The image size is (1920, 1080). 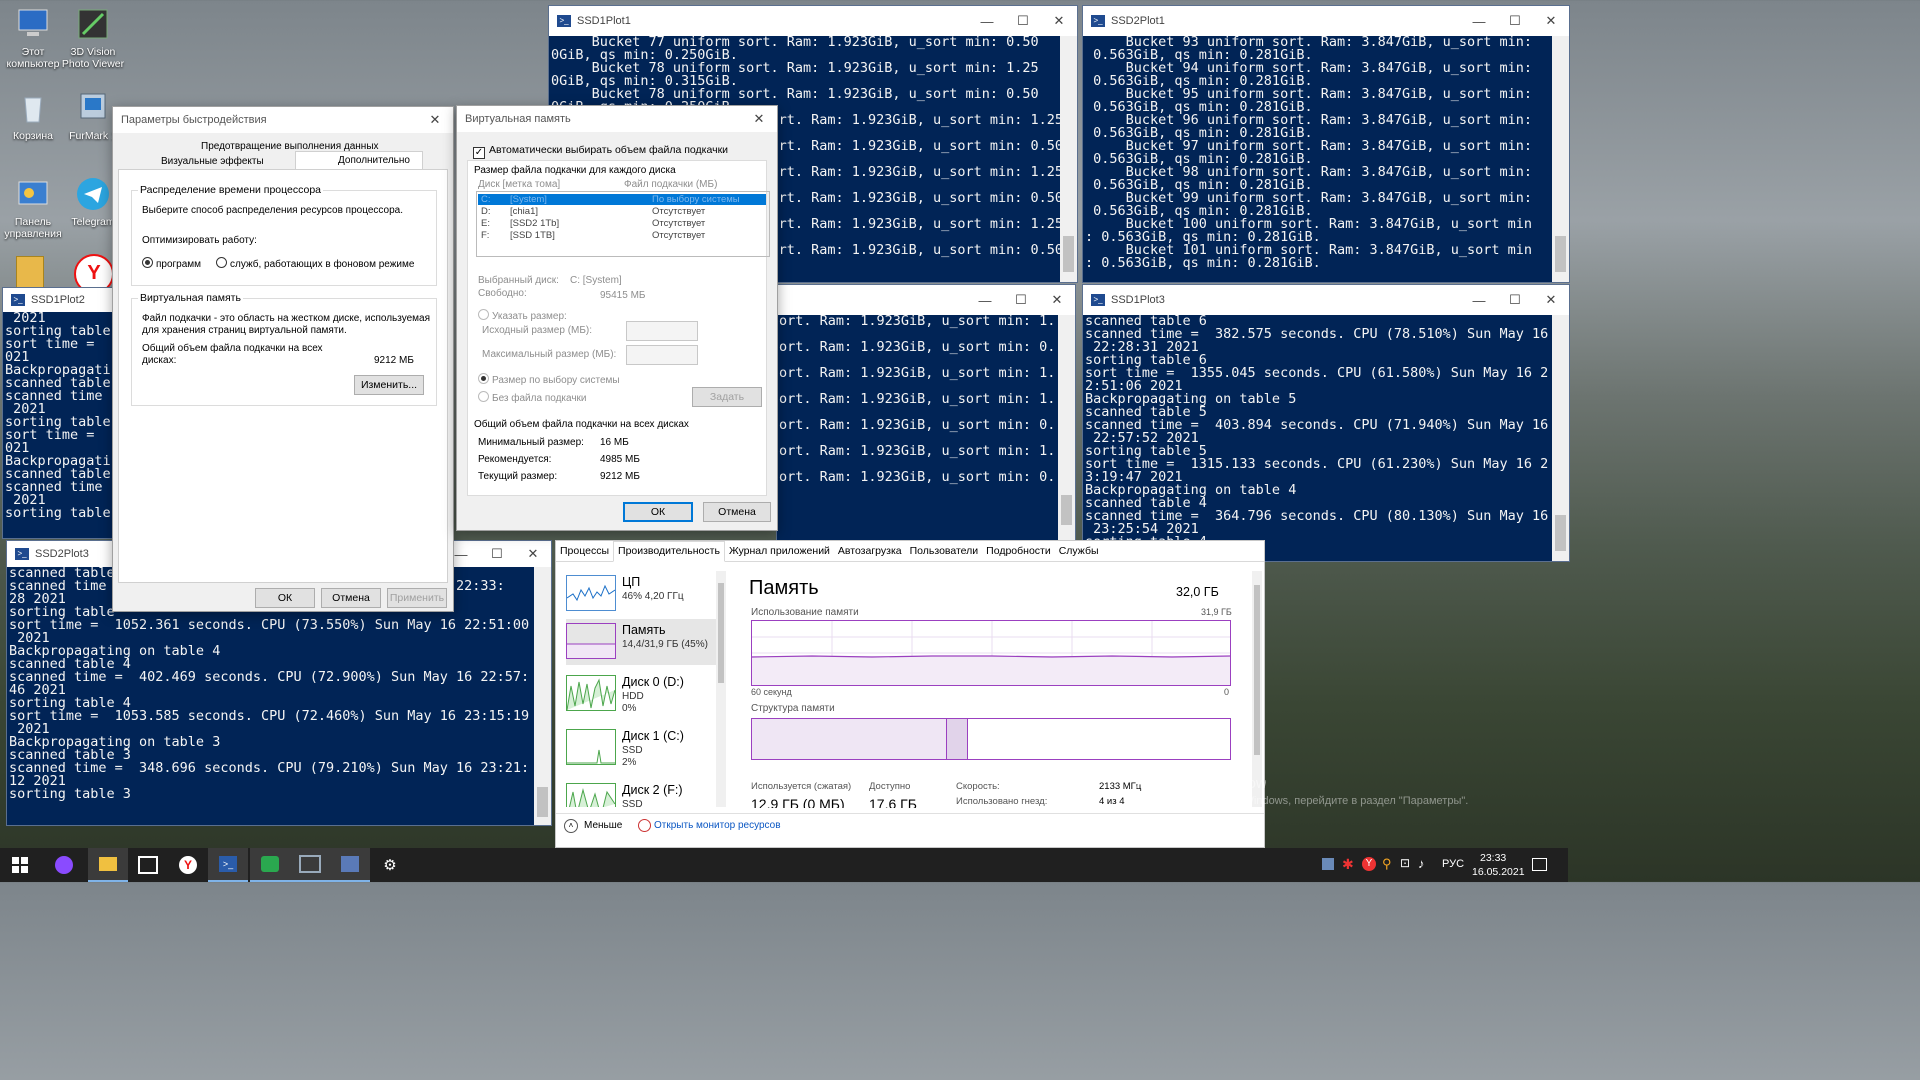 I want to click on radio-custom-size: Указать размер:, so click(x=522, y=315).